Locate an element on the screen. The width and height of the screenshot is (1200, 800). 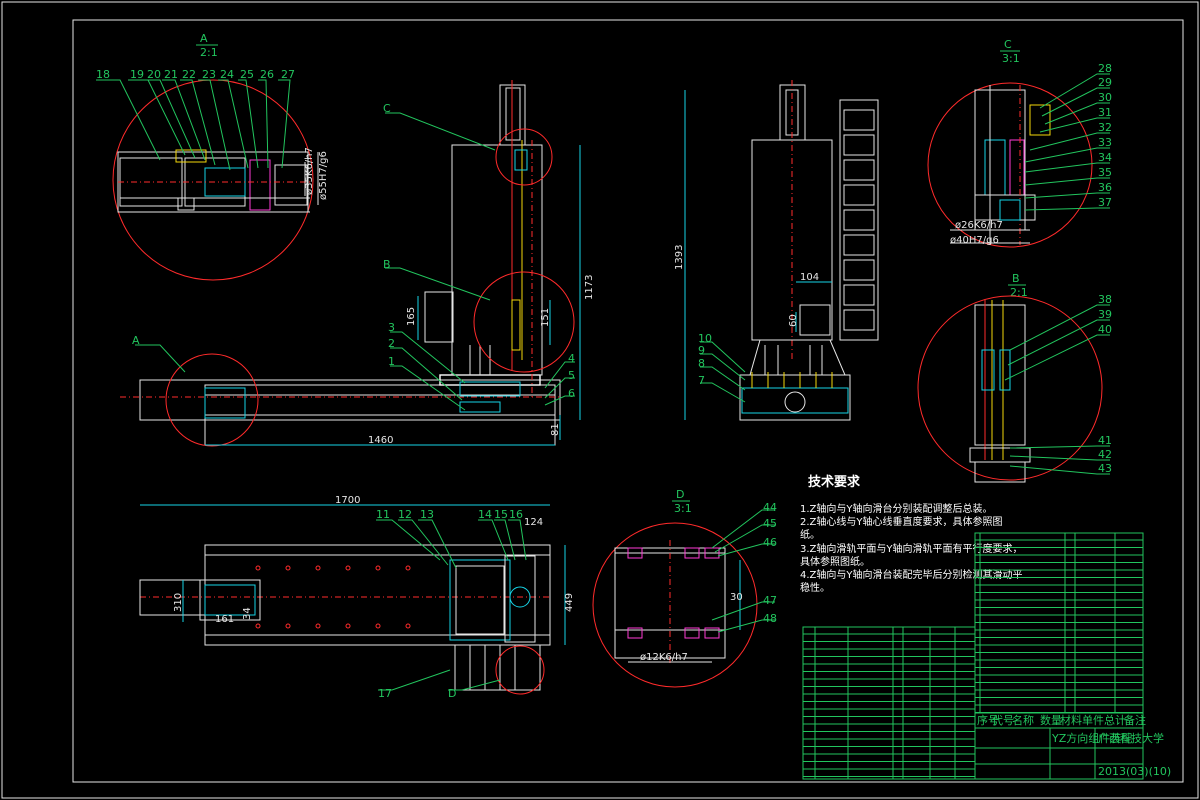
dim-151: 151 is located at coordinates (545, 317).